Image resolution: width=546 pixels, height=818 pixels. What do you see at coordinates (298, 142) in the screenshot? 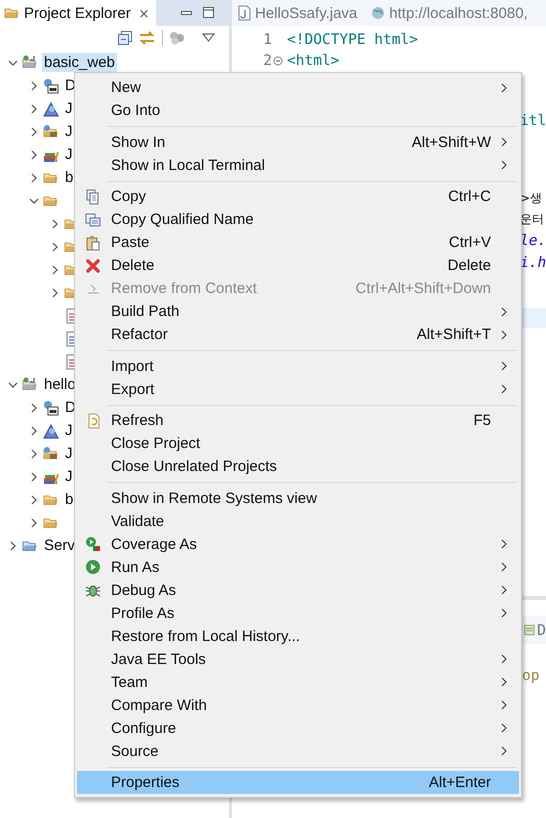
I see `menu-item: Show In Alt+Shift+W` at bounding box center [298, 142].